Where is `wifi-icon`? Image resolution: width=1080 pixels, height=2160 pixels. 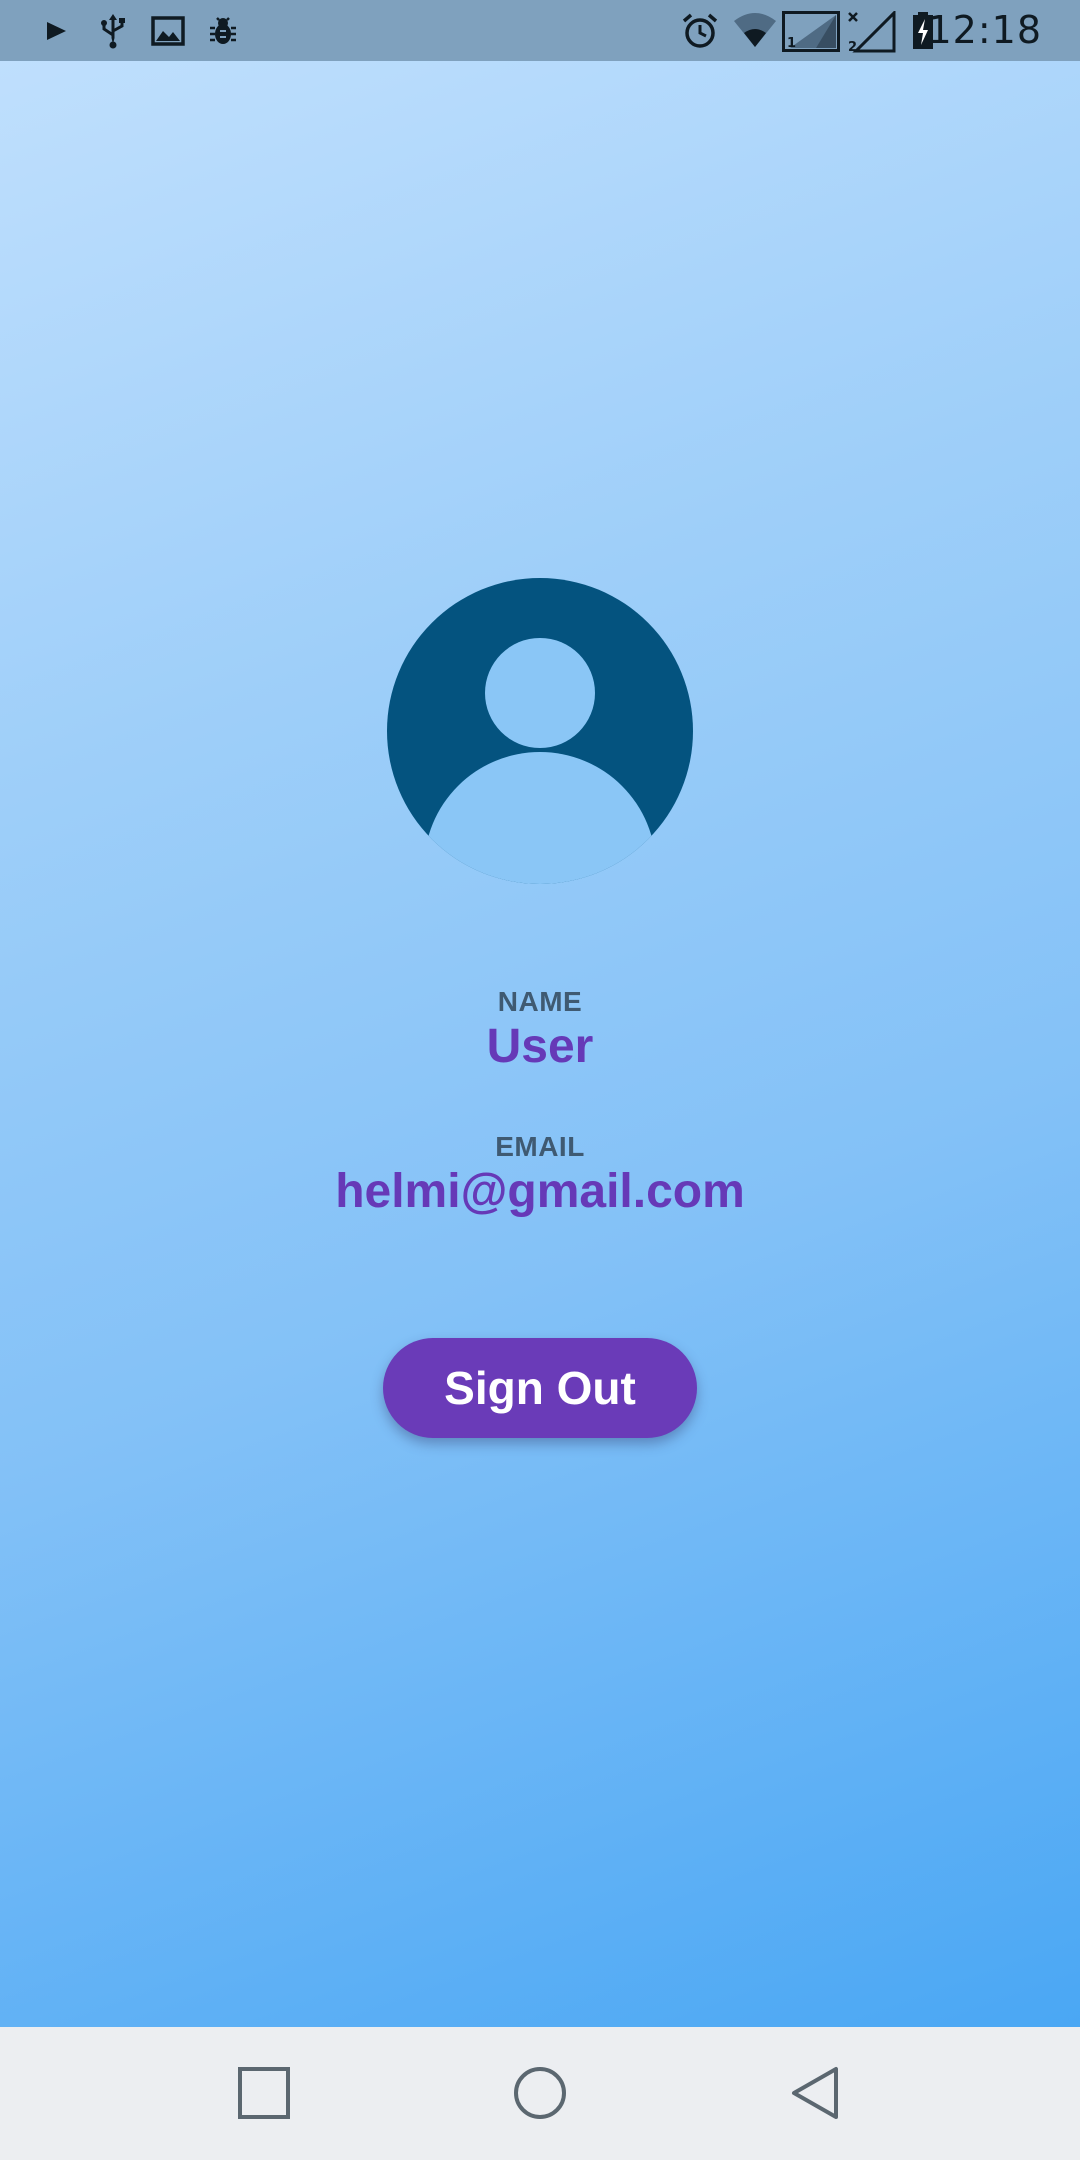
wifi-icon is located at coordinates (755, 31).